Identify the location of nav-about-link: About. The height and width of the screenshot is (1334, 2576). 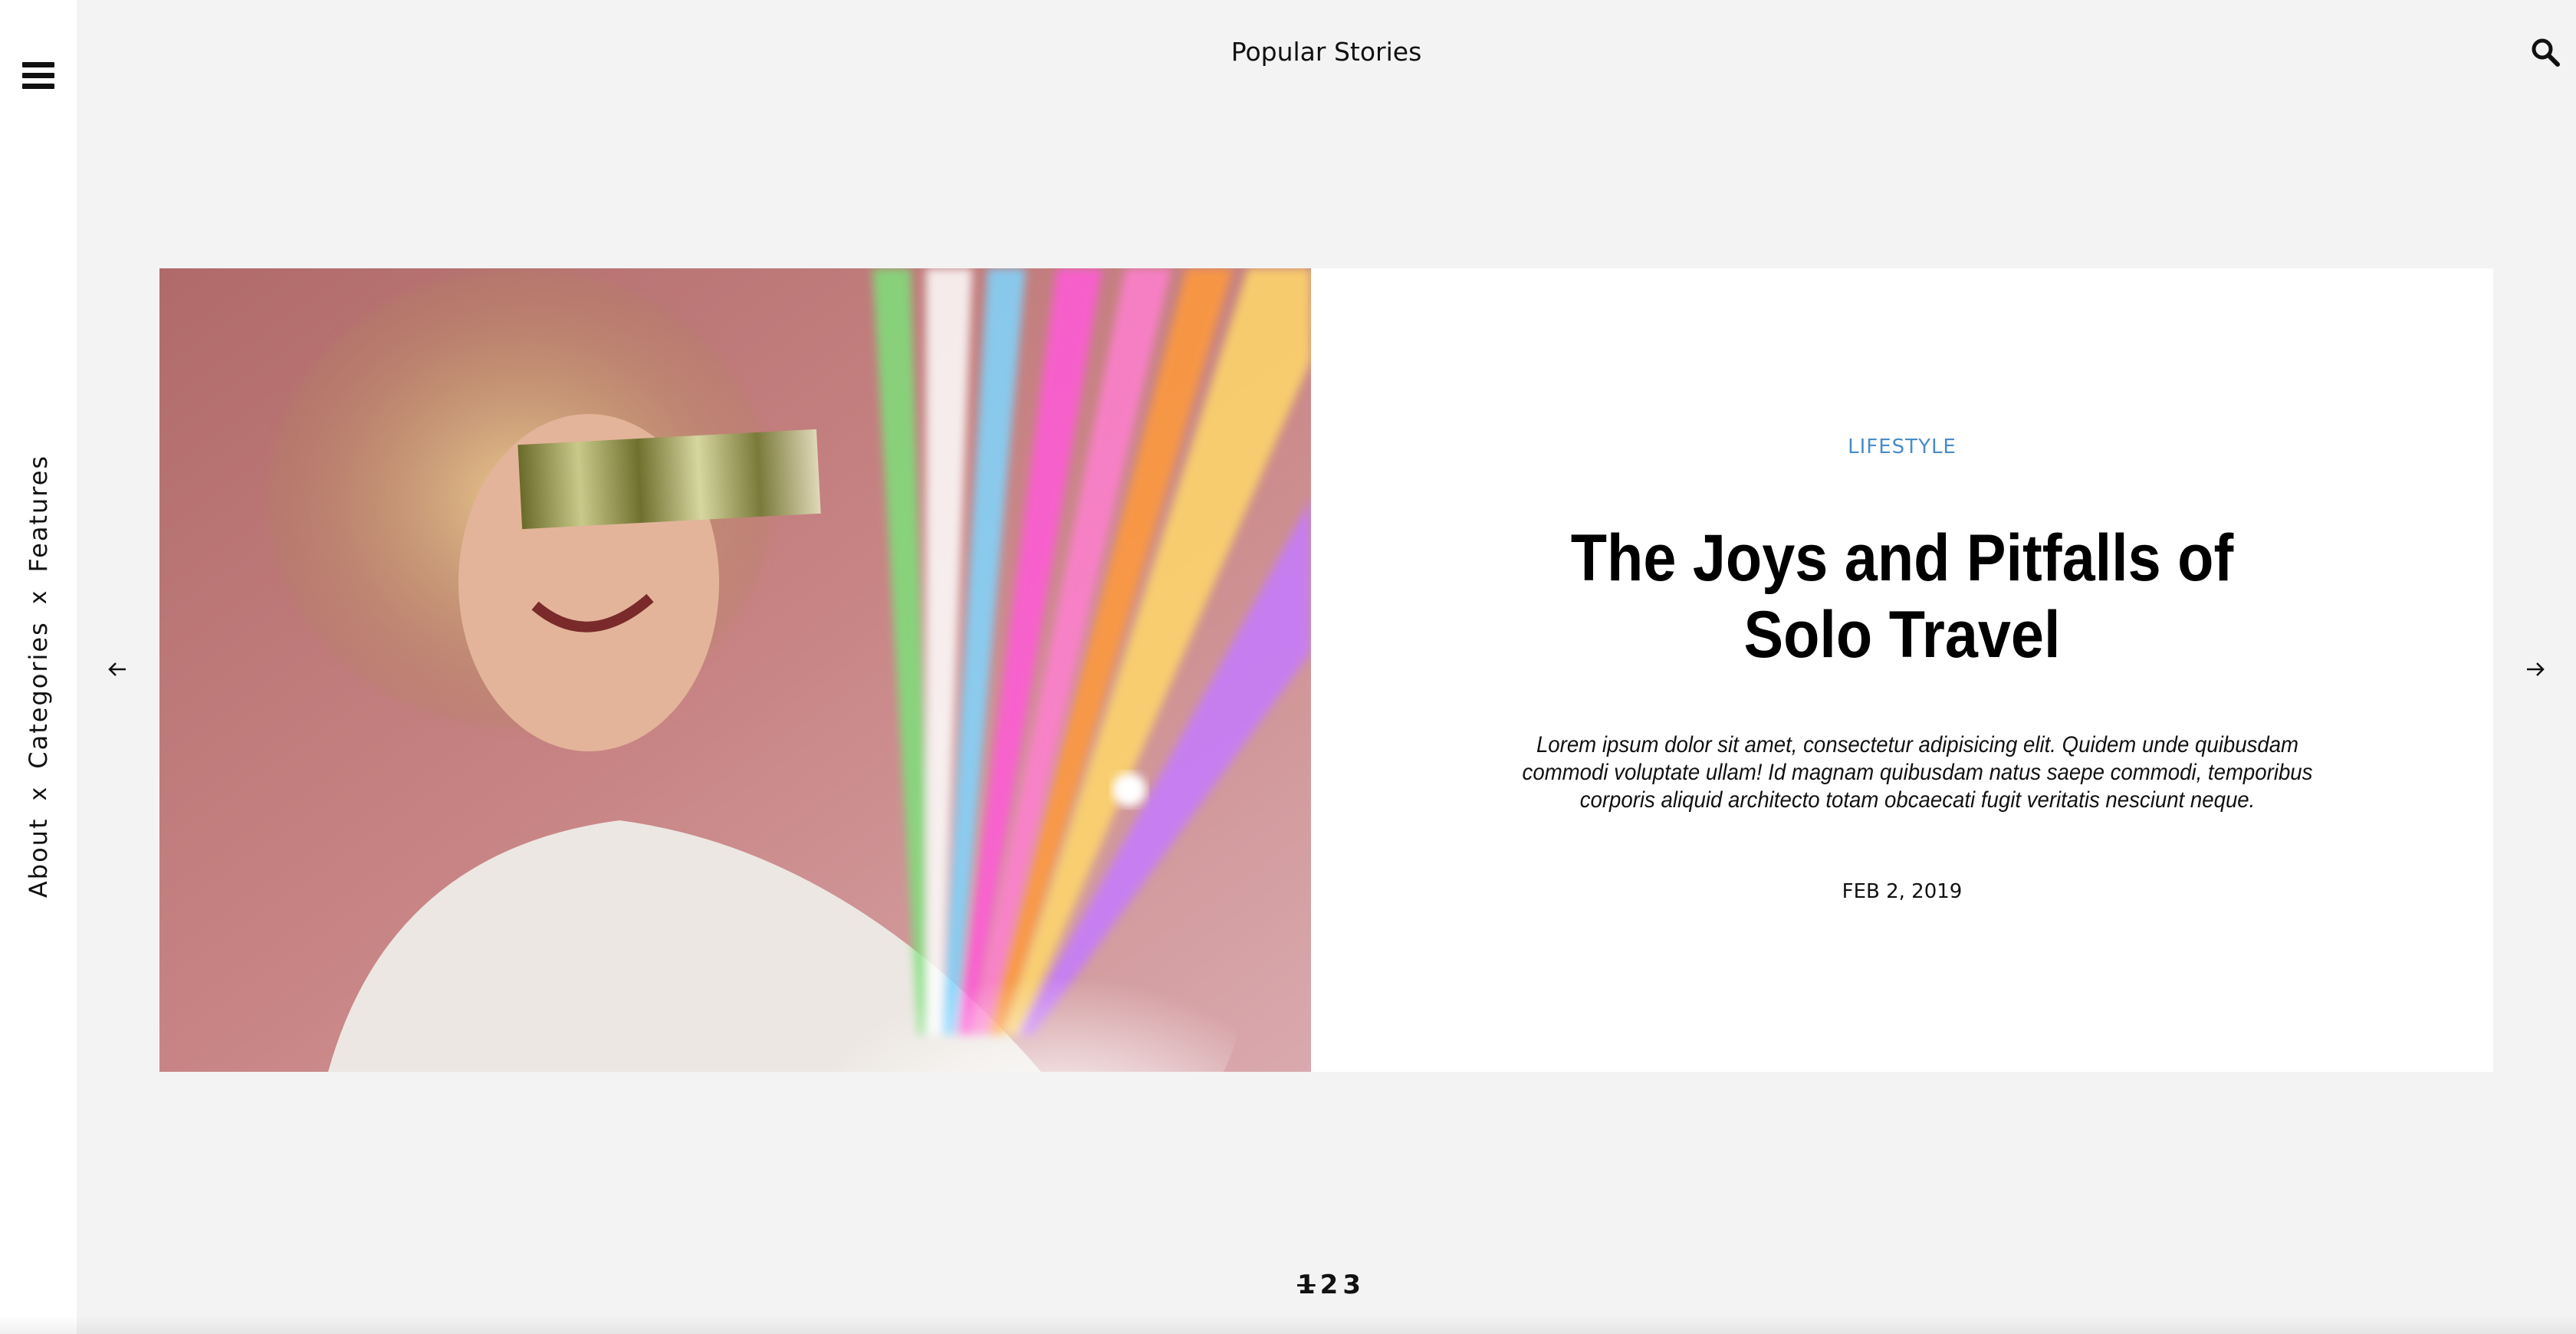
(39, 859).